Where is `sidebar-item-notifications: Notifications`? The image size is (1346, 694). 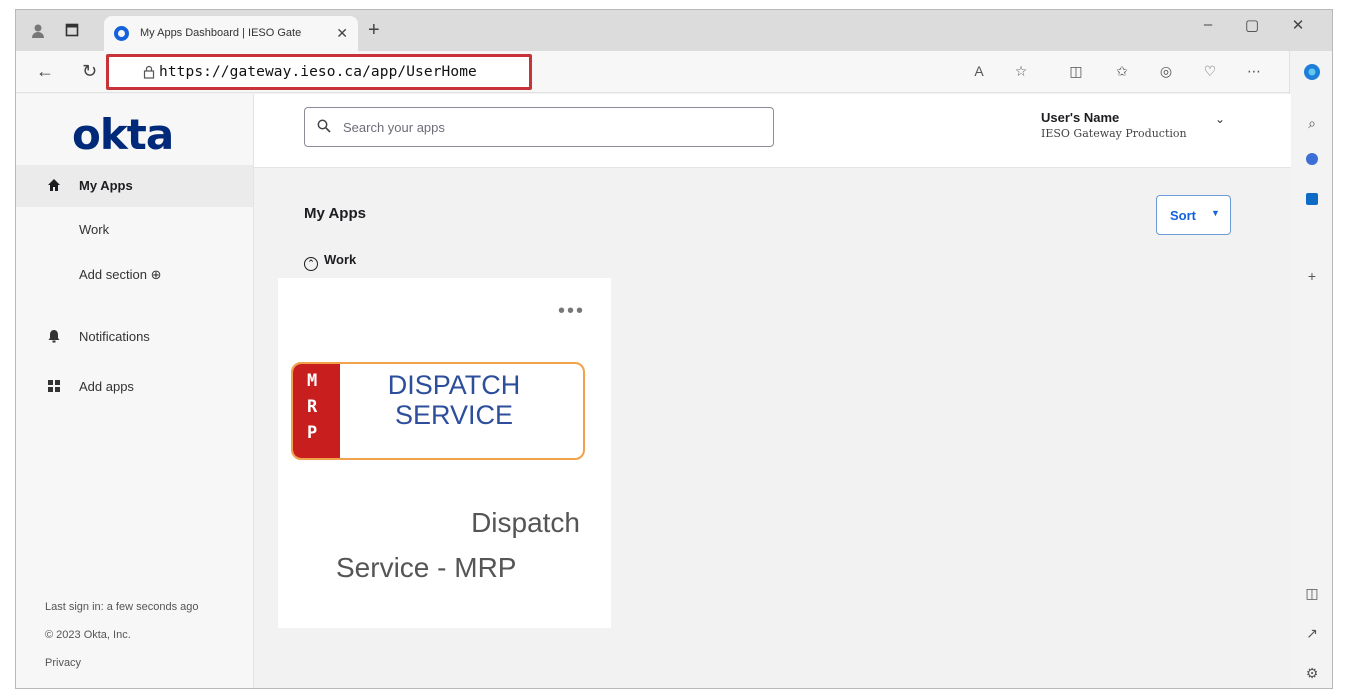
sidebar-item-notifications: Notifications is located at coordinates (134, 337).